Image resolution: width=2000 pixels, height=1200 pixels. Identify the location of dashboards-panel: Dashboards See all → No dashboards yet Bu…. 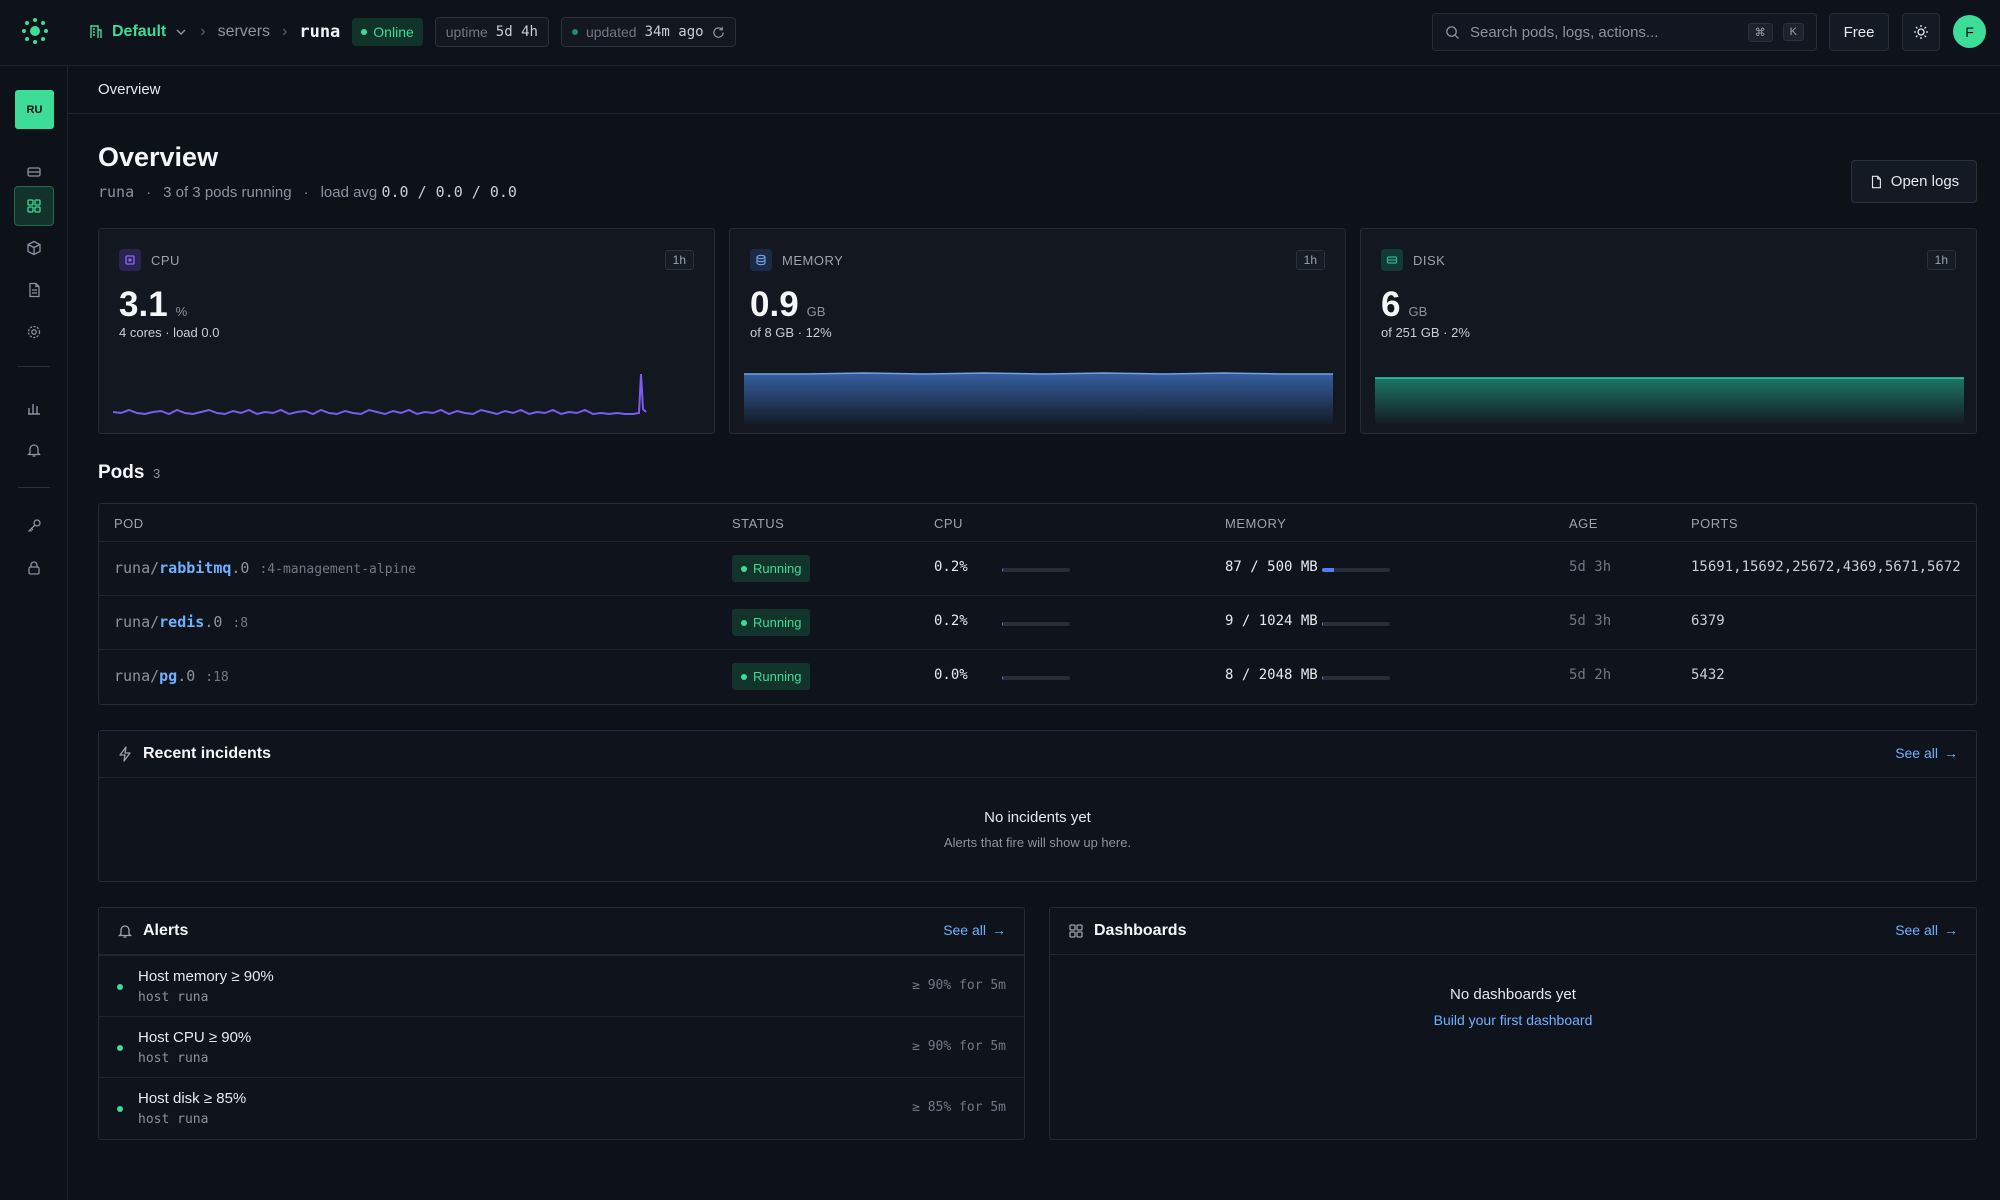
(1513, 1023).